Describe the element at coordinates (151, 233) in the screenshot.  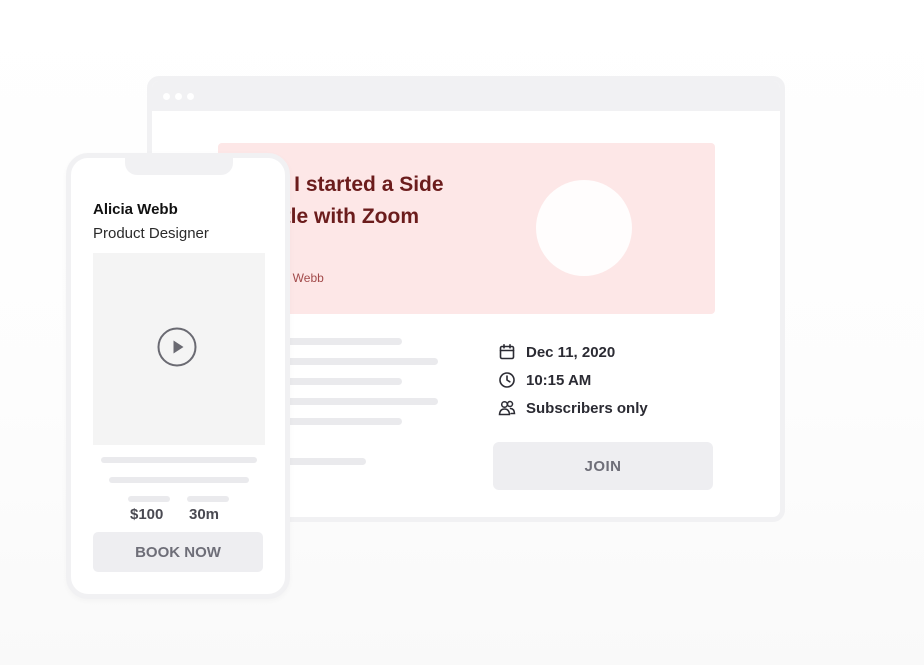
I see `host-role: Product Designer` at that location.